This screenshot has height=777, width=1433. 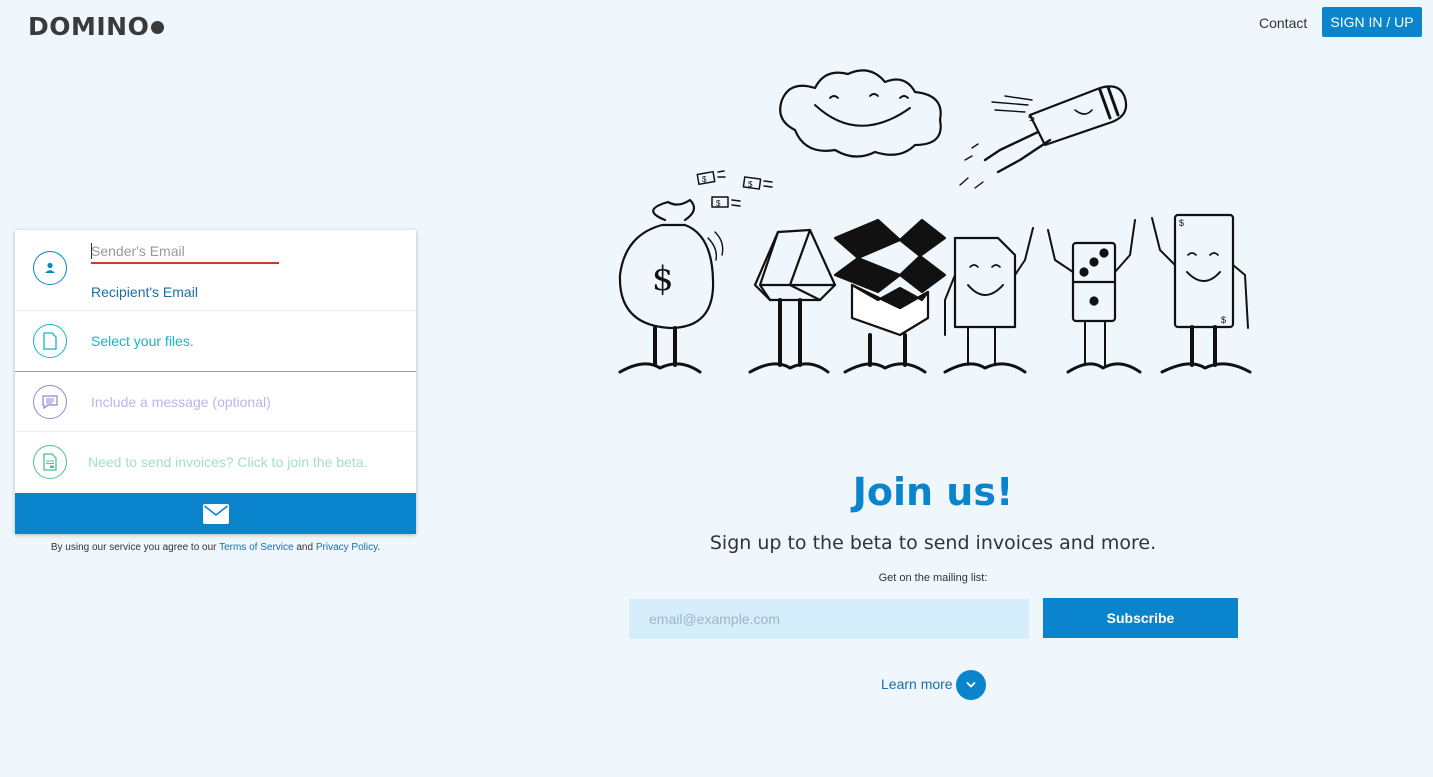 What do you see at coordinates (50, 462) in the screenshot?
I see `invoice-icon` at bounding box center [50, 462].